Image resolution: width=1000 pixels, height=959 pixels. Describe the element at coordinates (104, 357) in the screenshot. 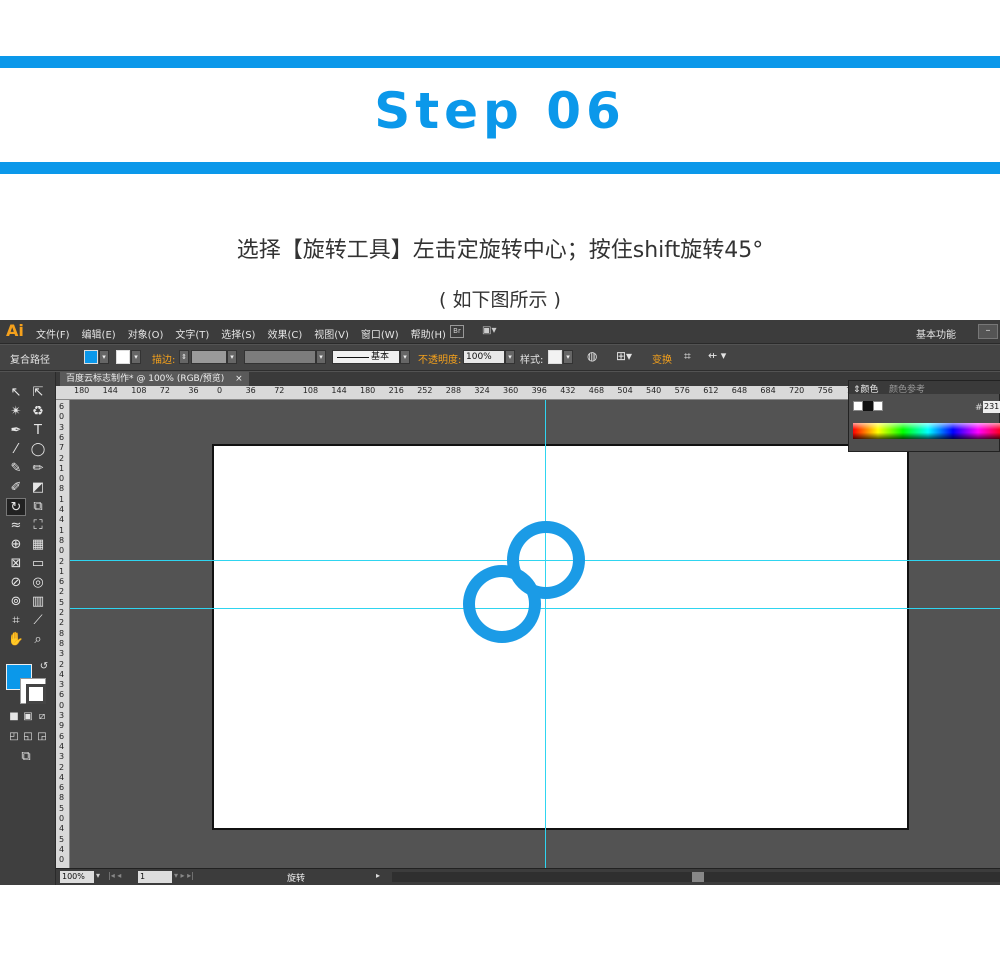

I see `fill-dropdown-icon: ▾` at that location.